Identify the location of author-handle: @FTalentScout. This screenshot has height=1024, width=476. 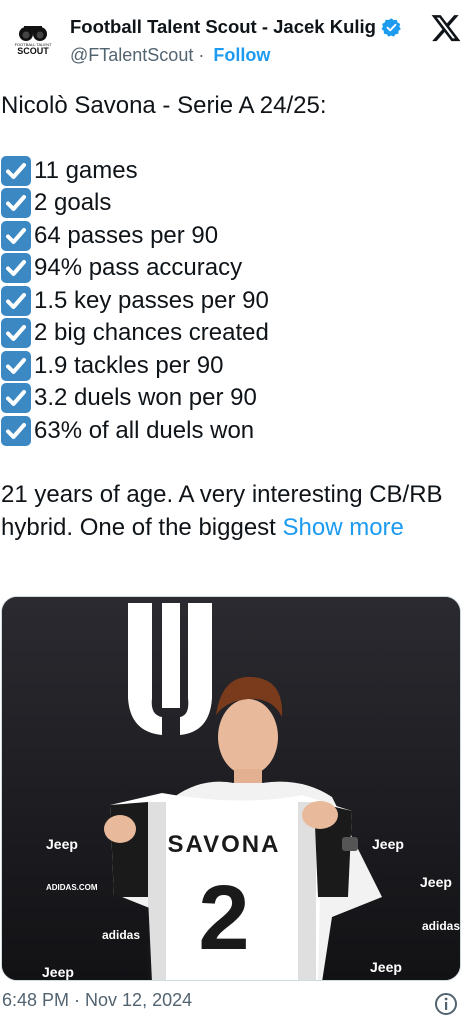
(131, 55).